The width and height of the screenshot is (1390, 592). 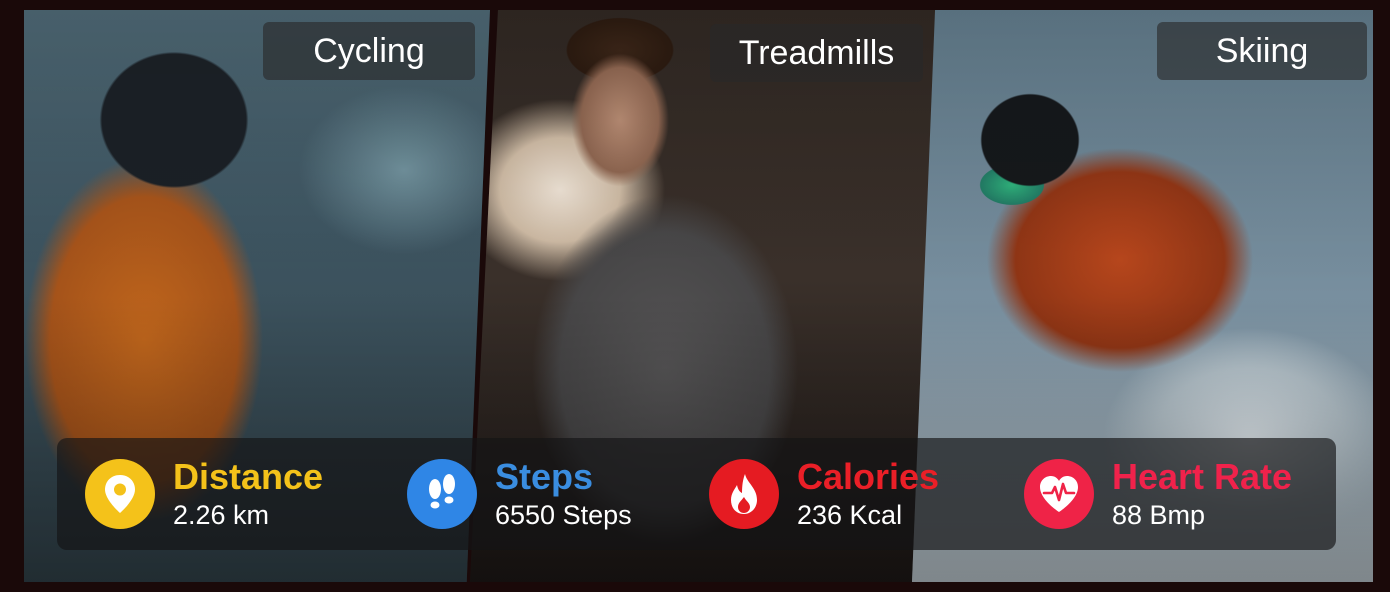 What do you see at coordinates (544, 476) in the screenshot?
I see `stat-title: Steps` at bounding box center [544, 476].